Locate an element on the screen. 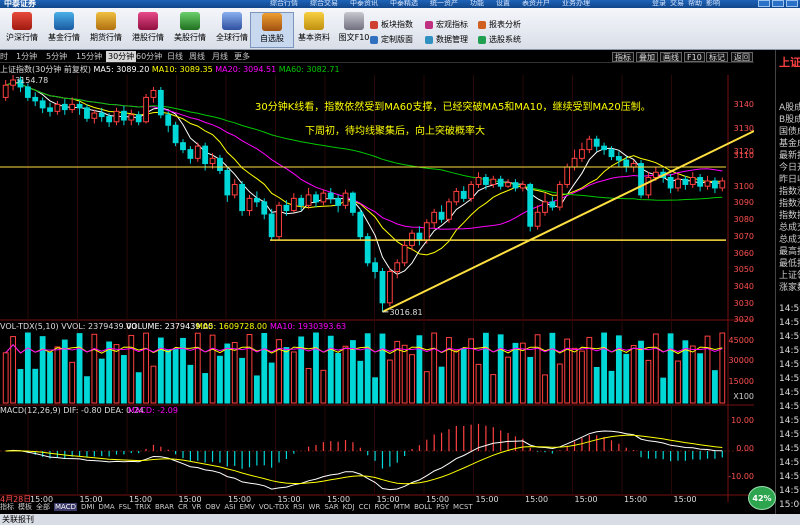 This screenshot has width=800, height=525. mark-button: 标记 is located at coordinates (717, 57).